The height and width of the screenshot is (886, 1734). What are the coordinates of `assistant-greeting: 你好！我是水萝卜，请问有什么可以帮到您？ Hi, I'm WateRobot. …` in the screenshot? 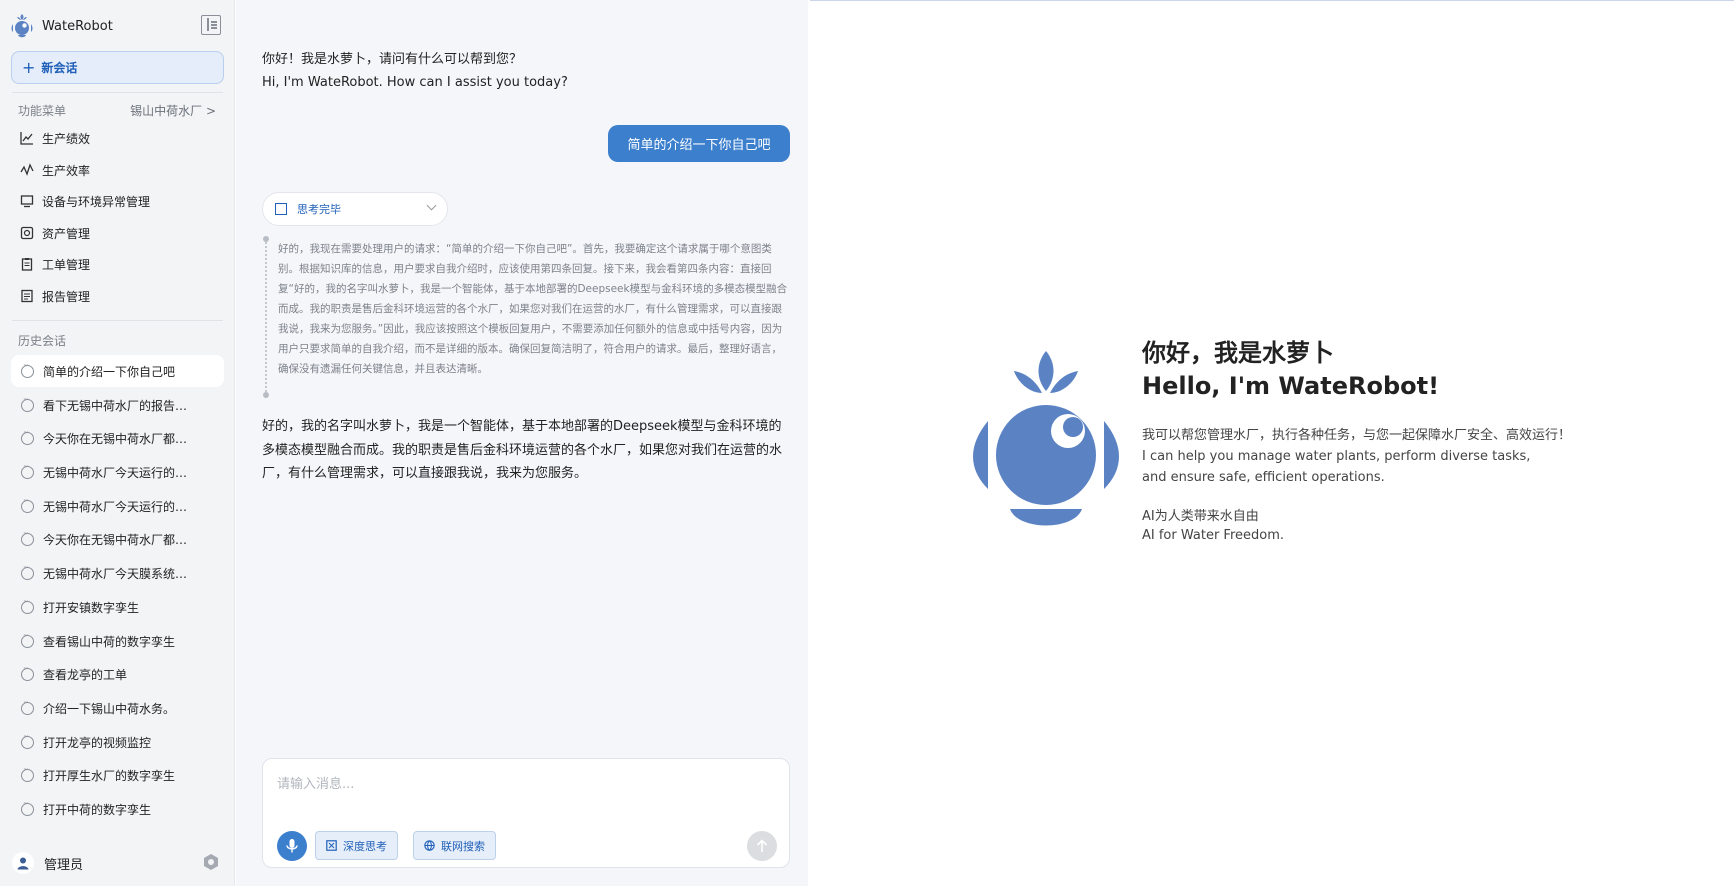 It's located at (415, 71).